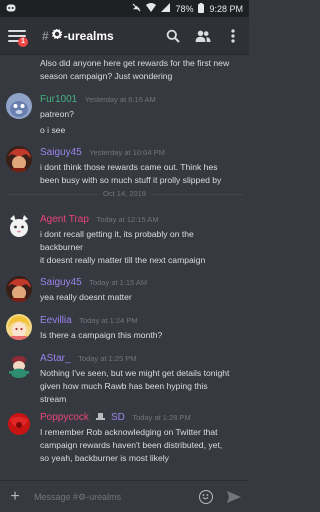  What do you see at coordinates (61, 247) in the screenshot?
I see `message-text: backburner` at bounding box center [61, 247].